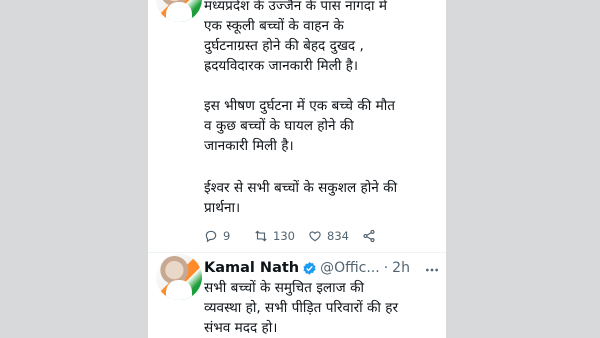 The width and height of the screenshot is (600, 338). I want to click on retweet-icon, so click(261, 236).